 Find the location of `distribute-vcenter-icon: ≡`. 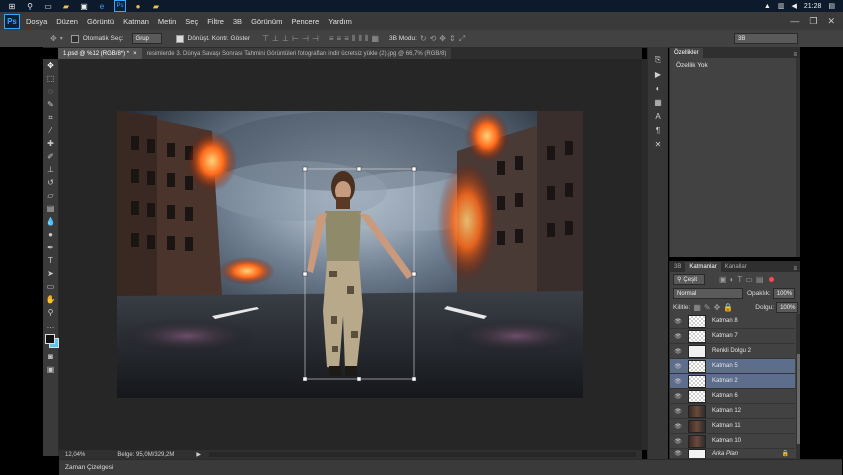

distribute-vcenter-icon: ≡ is located at coordinates (339, 38).